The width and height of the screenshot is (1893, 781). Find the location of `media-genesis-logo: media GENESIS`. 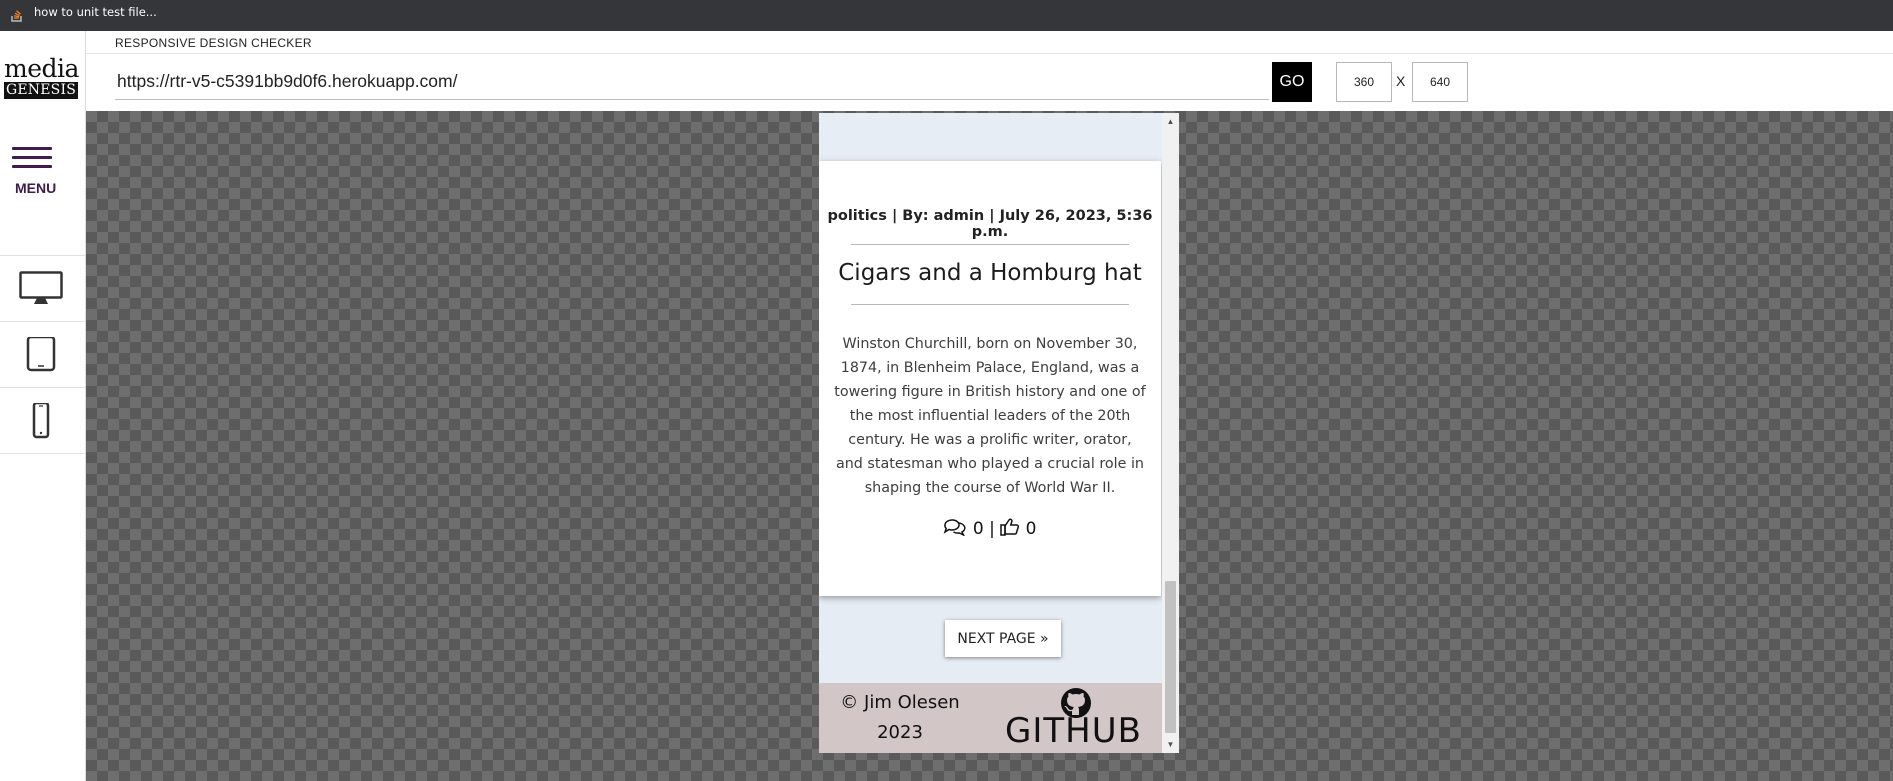

media-genesis-logo: media GENESIS is located at coordinates (41, 76).